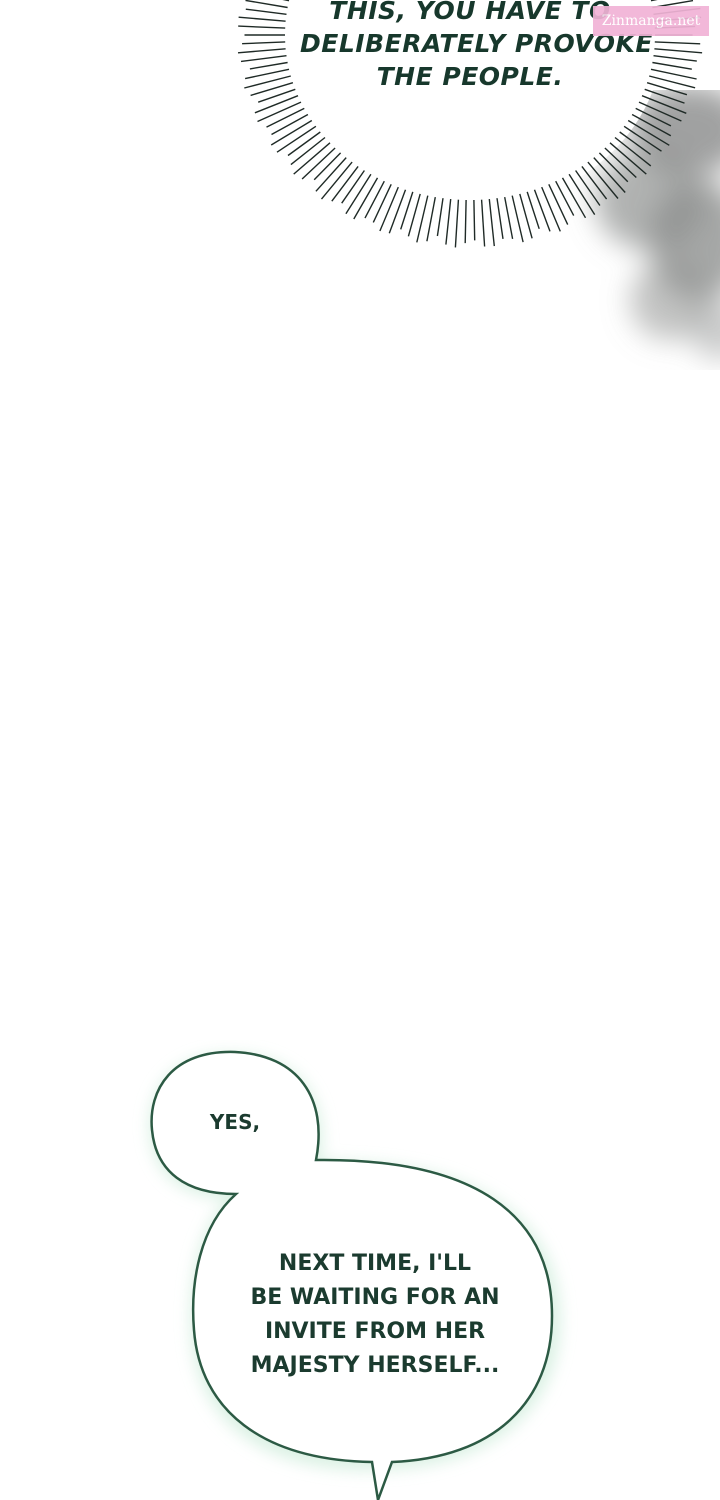 This screenshot has width=720, height=1500. Describe the element at coordinates (375, 1263) in the screenshot. I see `bubble-line-1: NEXT TIME, I'LL` at that location.